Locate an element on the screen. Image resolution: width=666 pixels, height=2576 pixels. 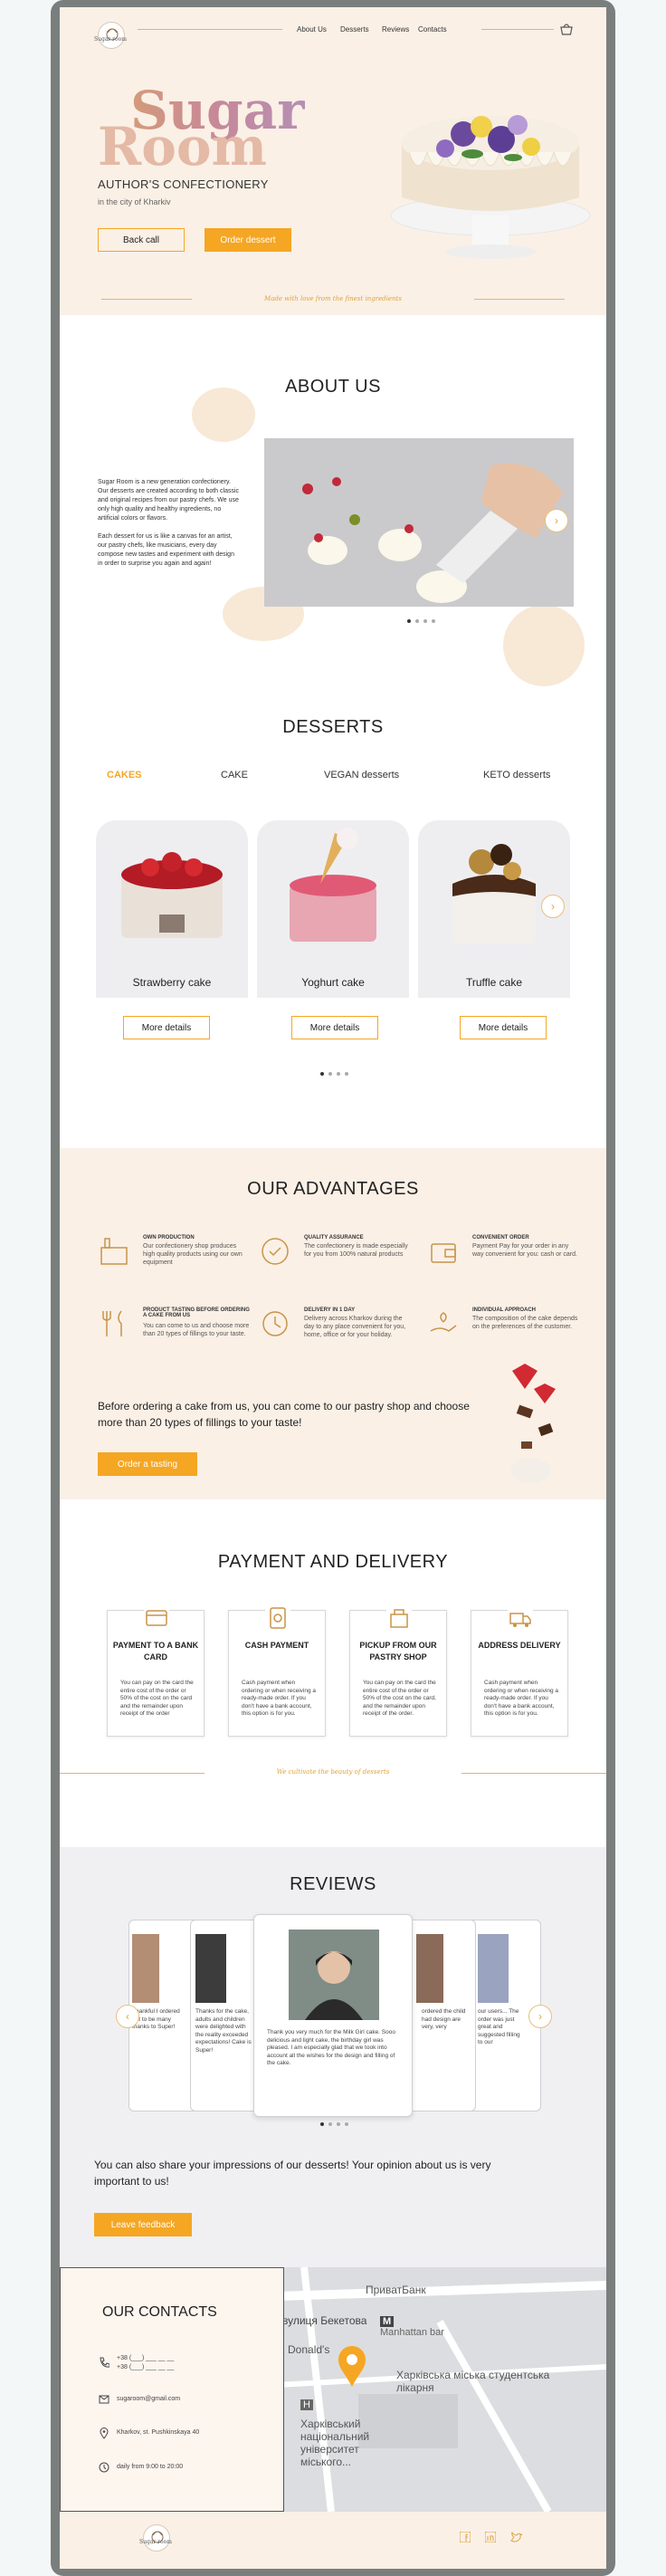
desserts-next-arrow: › is located at coordinates (553, 906).